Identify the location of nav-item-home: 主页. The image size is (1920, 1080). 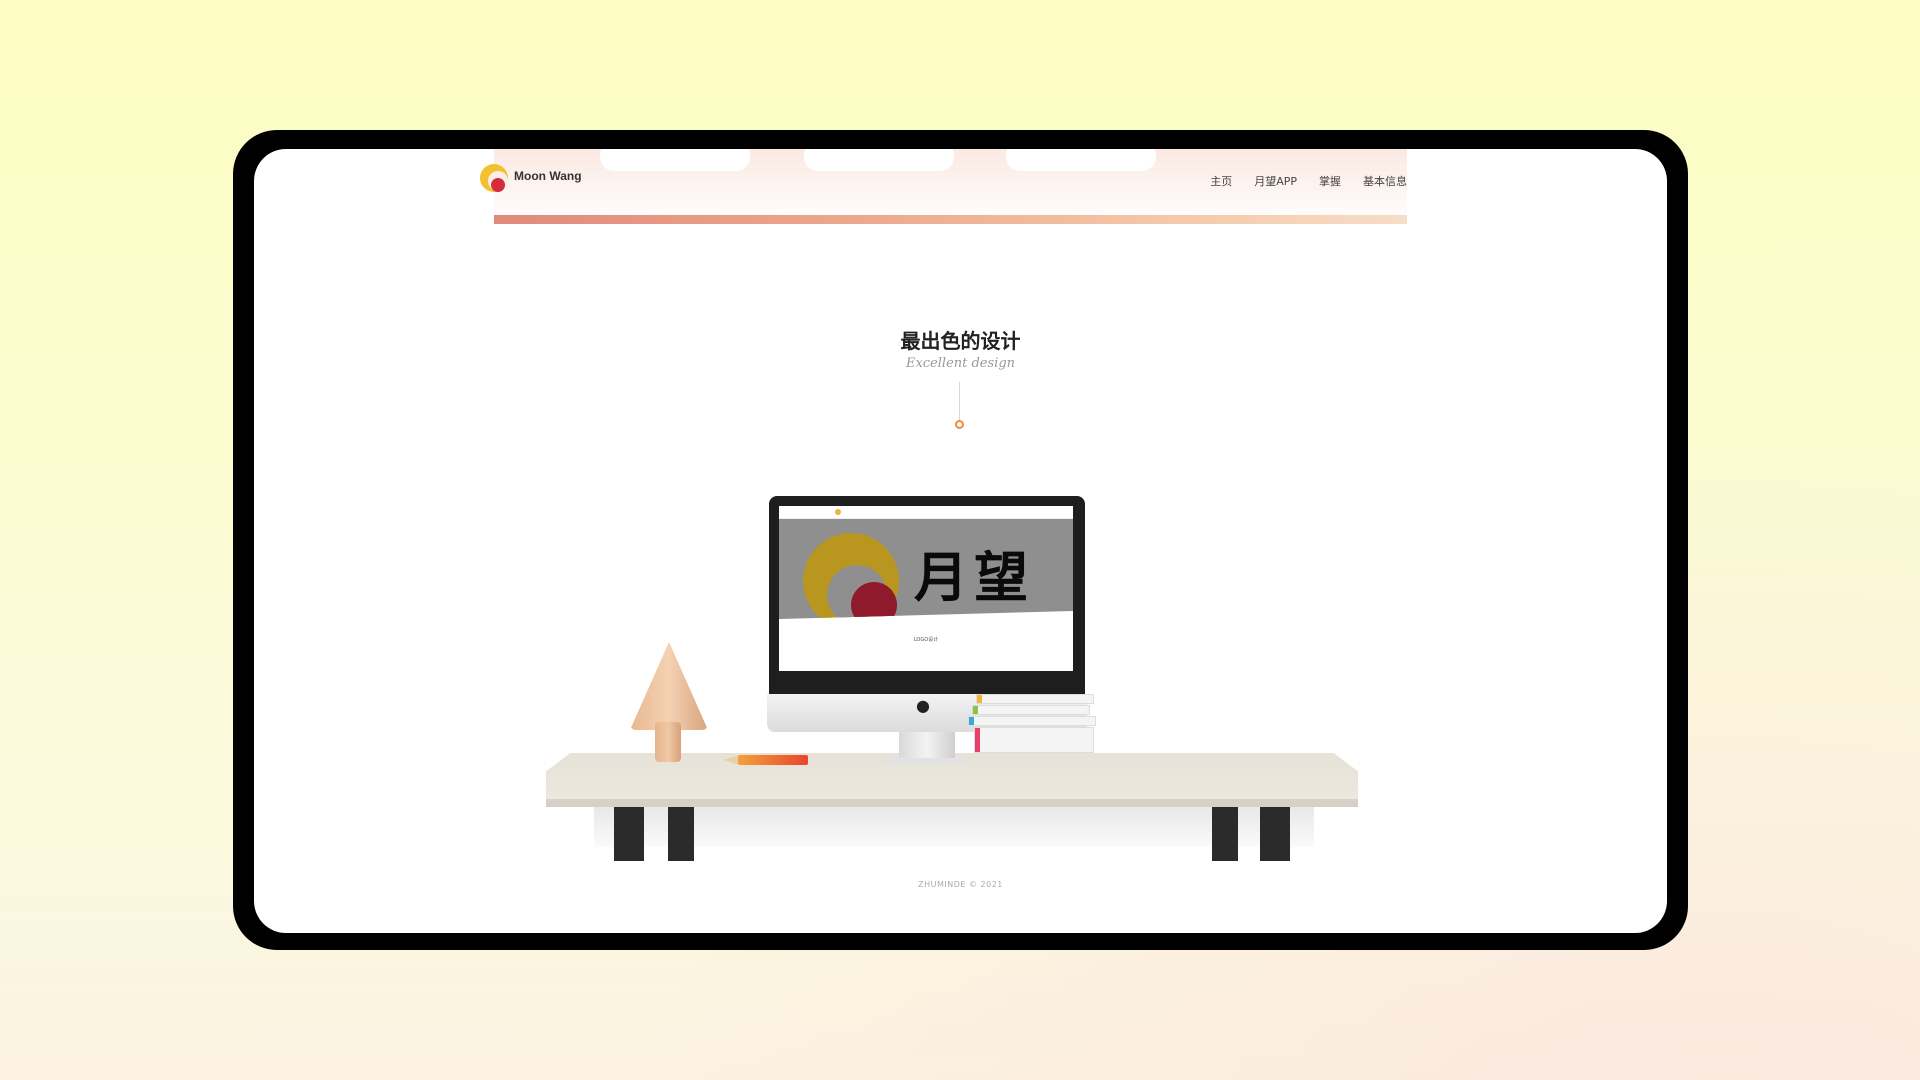
(1221, 181).